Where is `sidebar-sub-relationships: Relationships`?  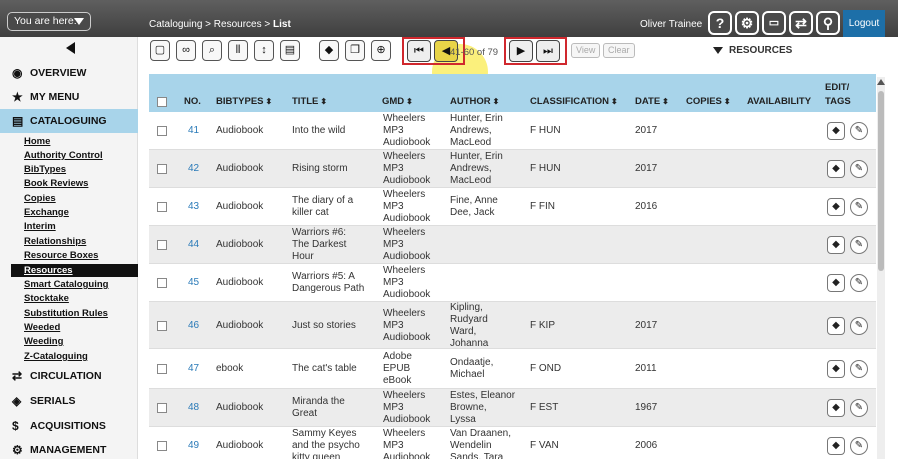
sidebar-sub-relationships: Relationships is located at coordinates (55, 241).